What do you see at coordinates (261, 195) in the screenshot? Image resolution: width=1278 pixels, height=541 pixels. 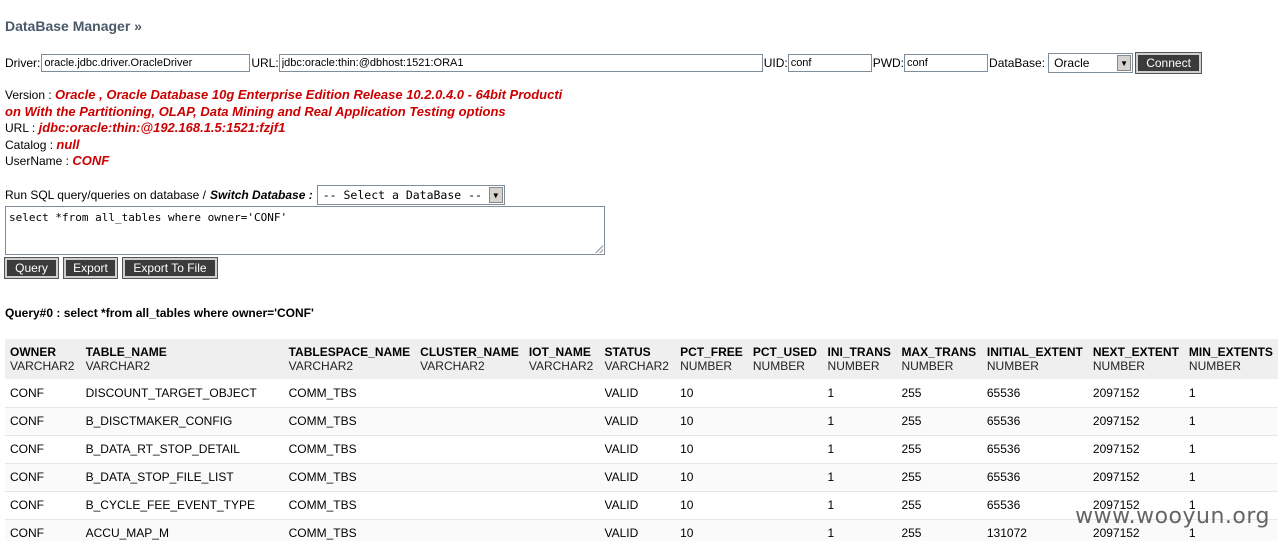 I see `switch-database-label: Switch Database :` at bounding box center [261, 195].